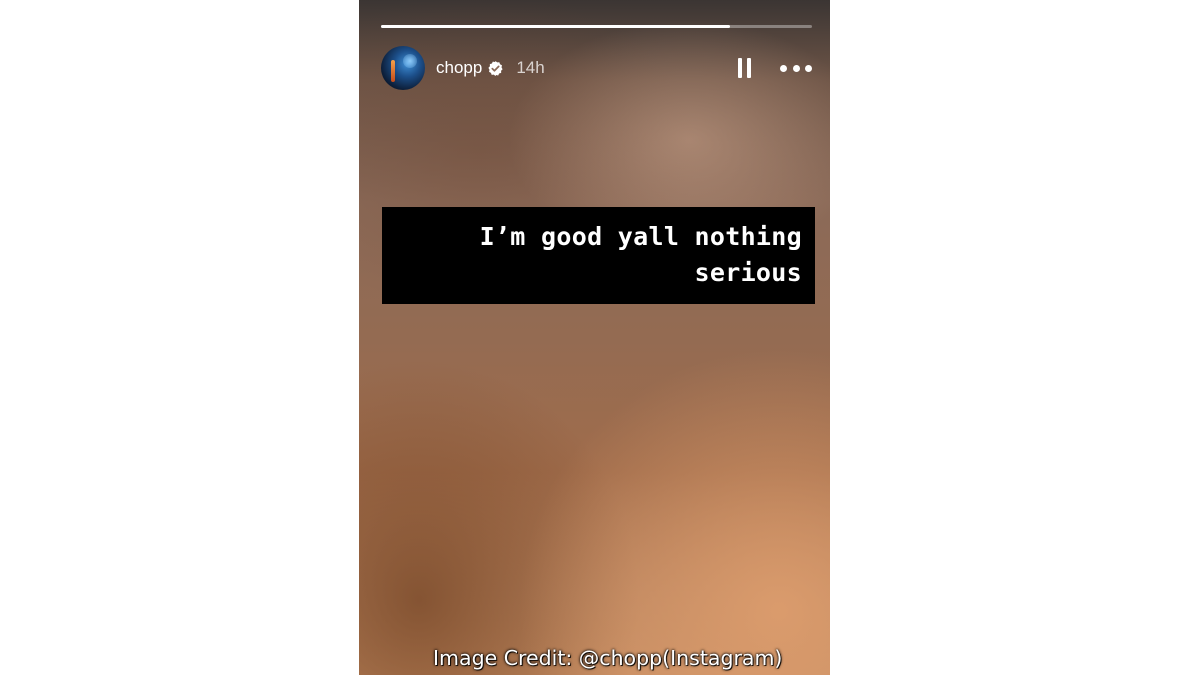  Describe the element at coordinates (459, 68) in the screenshot. I see `username-link: chopp` at that location.